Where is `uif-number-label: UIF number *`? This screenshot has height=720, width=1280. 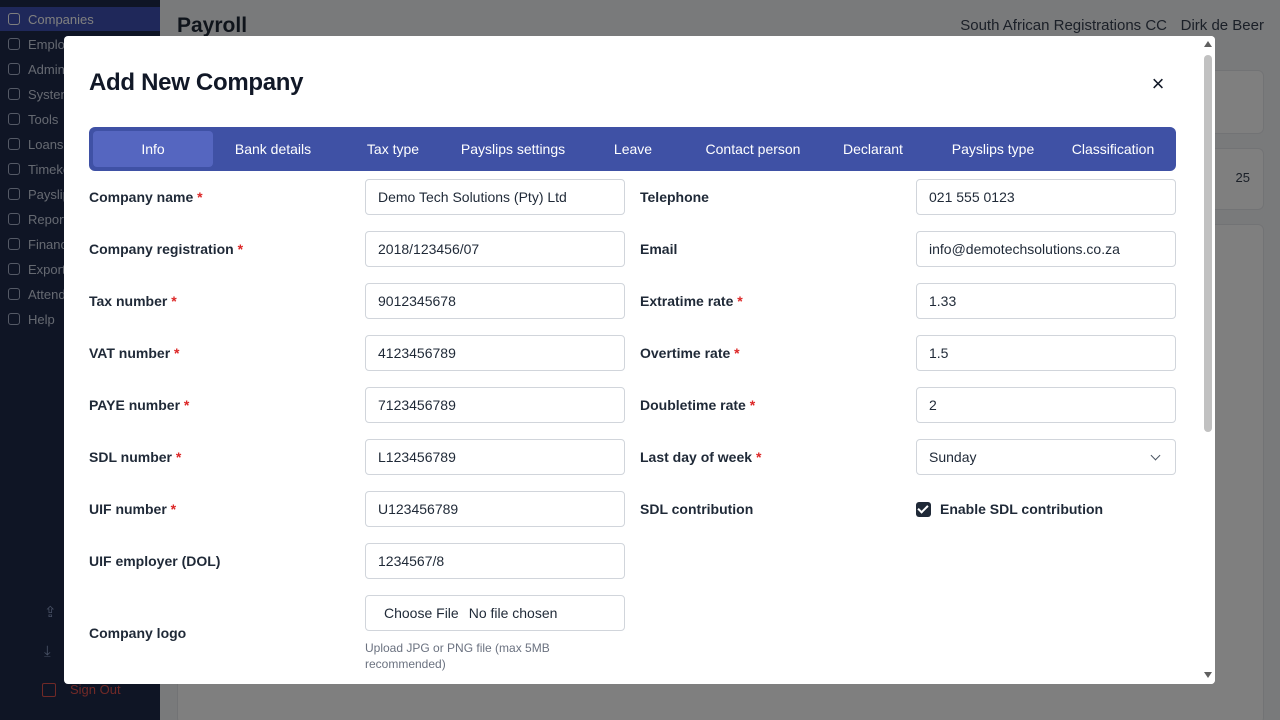 uif-number-label: UIF number * is located at coordinates (133, 509).